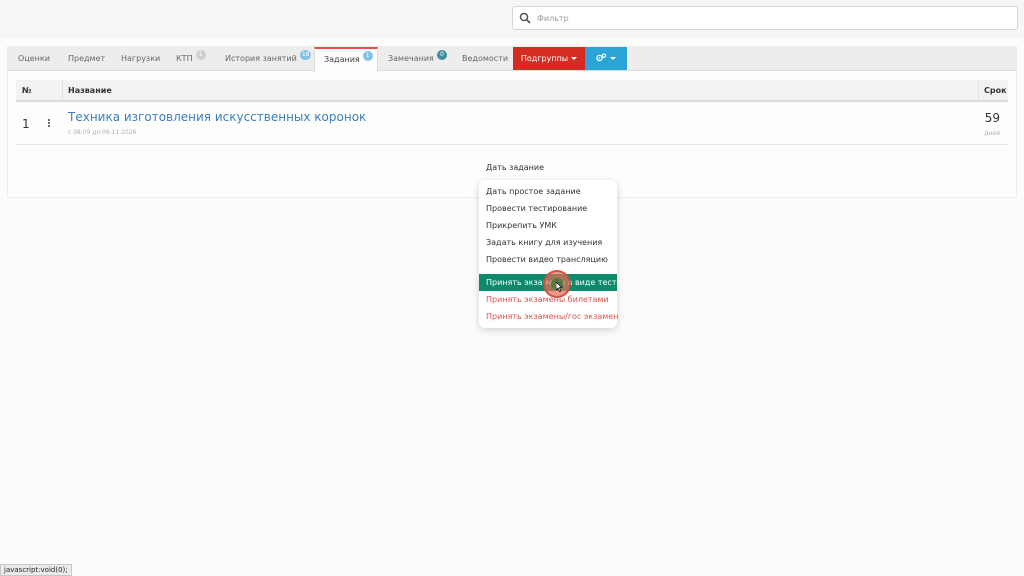  I want to click on kebab-menu-icon, so click(50, 124).